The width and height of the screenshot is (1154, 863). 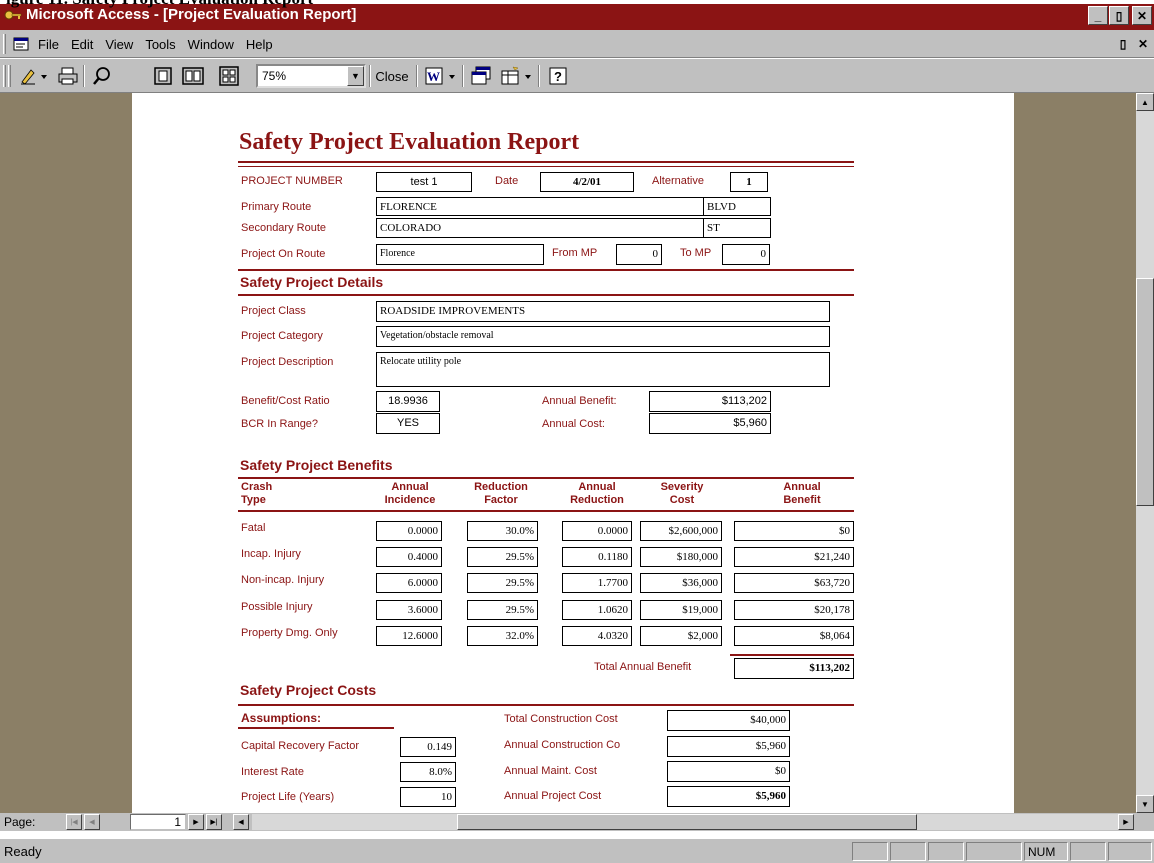 What do you see at coordinates (502, 531) in the screenshot?
I see `reduction-factor-cell: 30.0%` at bounding box center [502, 531].